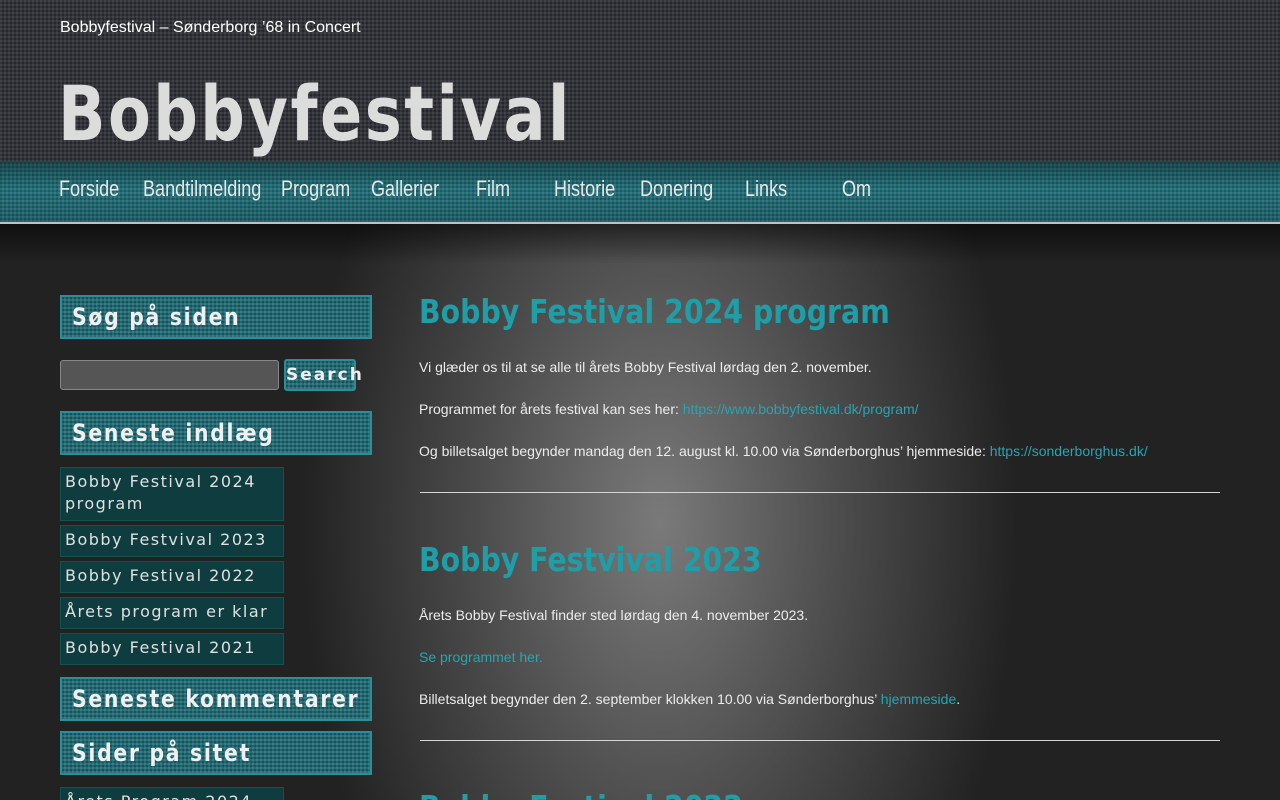 This screenshot has width=1280, height=800. What do you see at coordinates (581, 794) in the screenshot?
I see `post-title: Bobby Festival 2022` at bounding box center [581, 794].